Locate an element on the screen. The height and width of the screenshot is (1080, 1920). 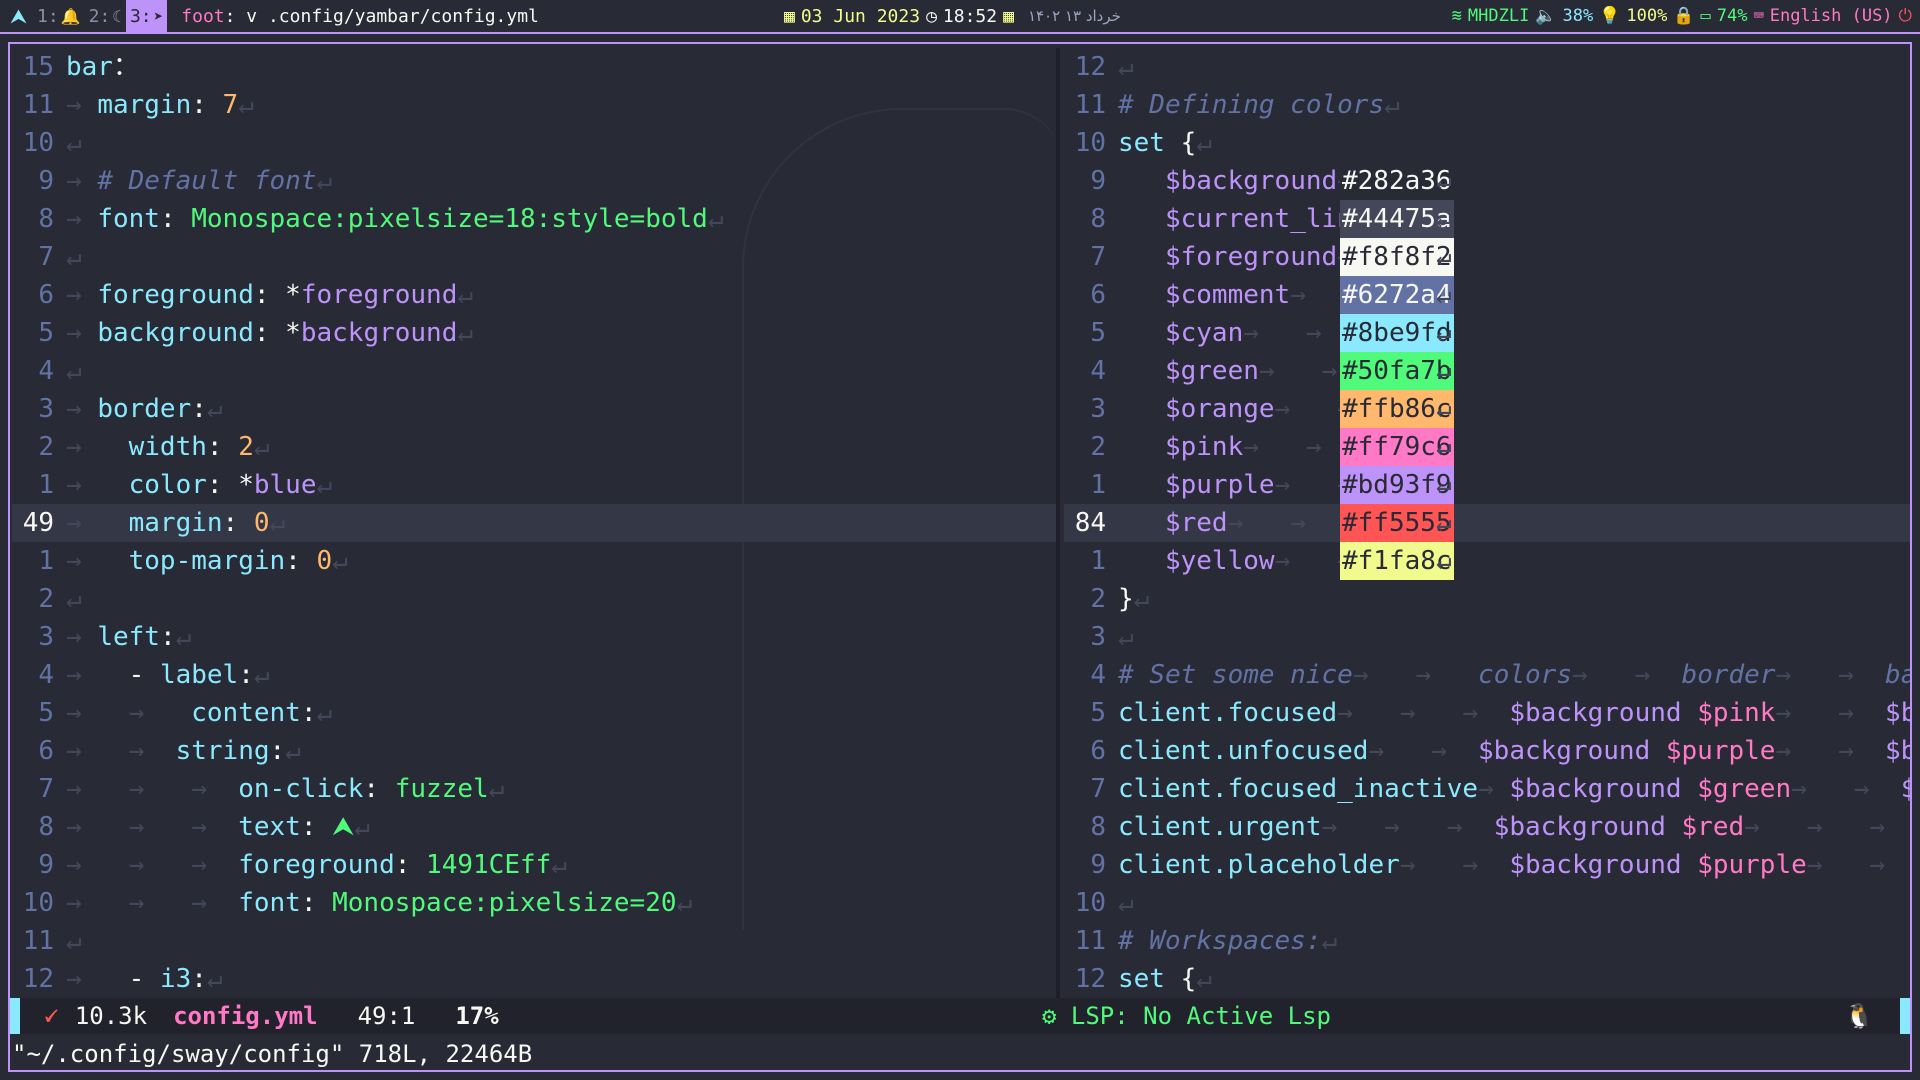
arch-icon: ⮝ is located at coordinates (16, 16).